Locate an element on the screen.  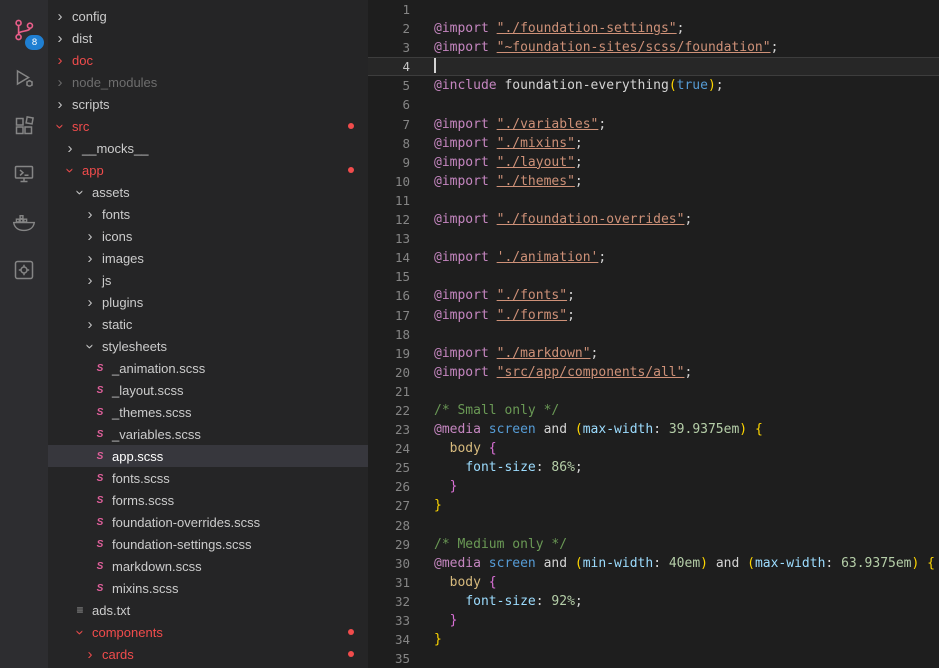
tree-folder-fonts: › fonts is located at coordinates (208, 214).